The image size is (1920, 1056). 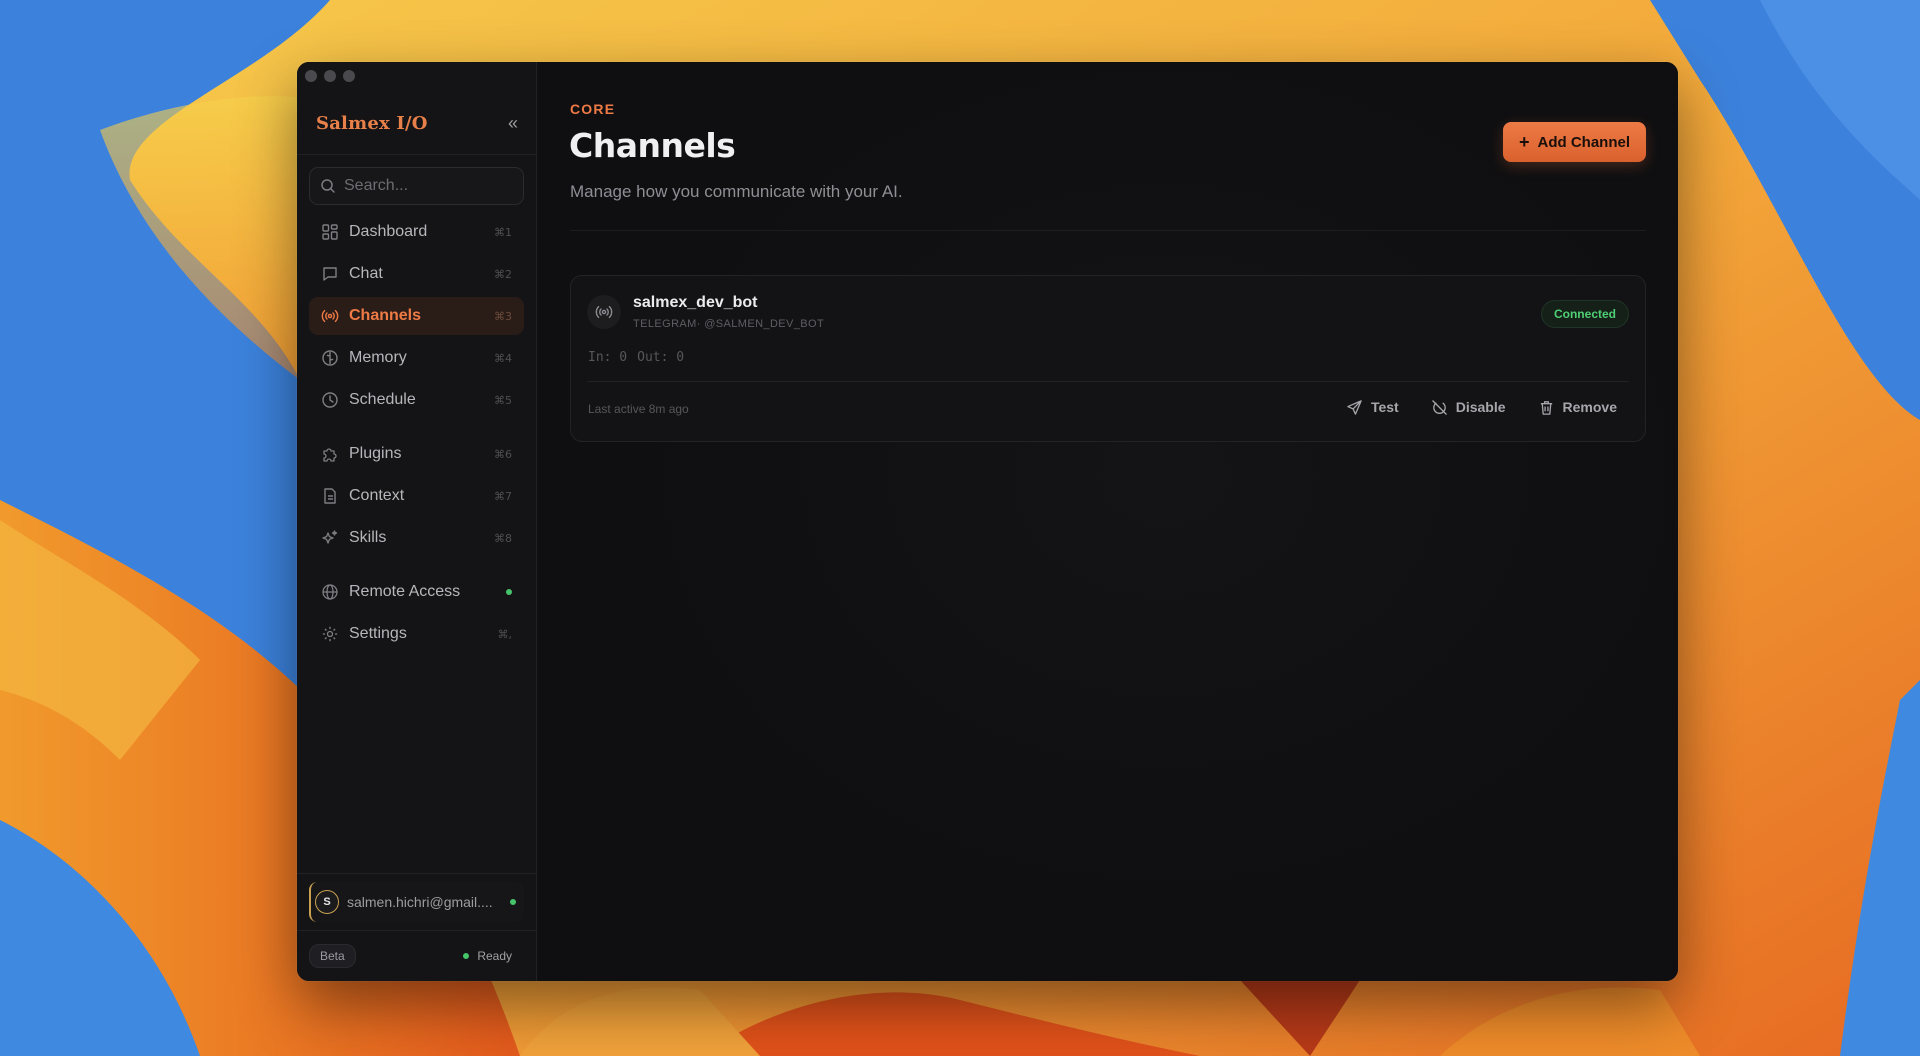 What do you see at coordinates (728, 312) in the screenshot?
I see `channel-info: salmex_dev_bot TELEGRAM· @SALMEN_DEV_BOT` at bounding box center [728, 312].